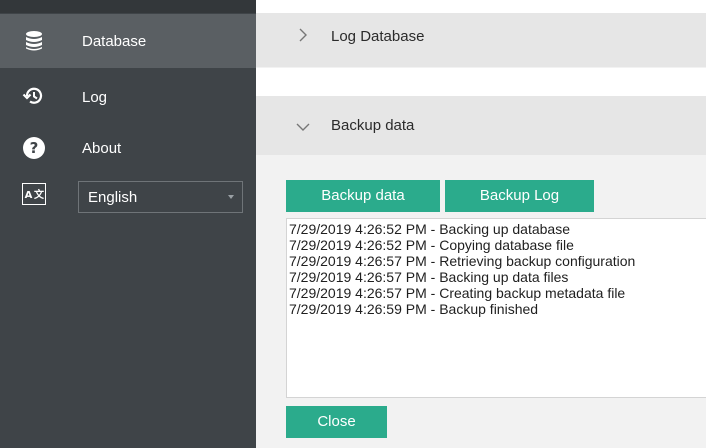 This screenshot has height=448, width=706. I want to click on backup-log-button: Backup Log, so click(519, 196).